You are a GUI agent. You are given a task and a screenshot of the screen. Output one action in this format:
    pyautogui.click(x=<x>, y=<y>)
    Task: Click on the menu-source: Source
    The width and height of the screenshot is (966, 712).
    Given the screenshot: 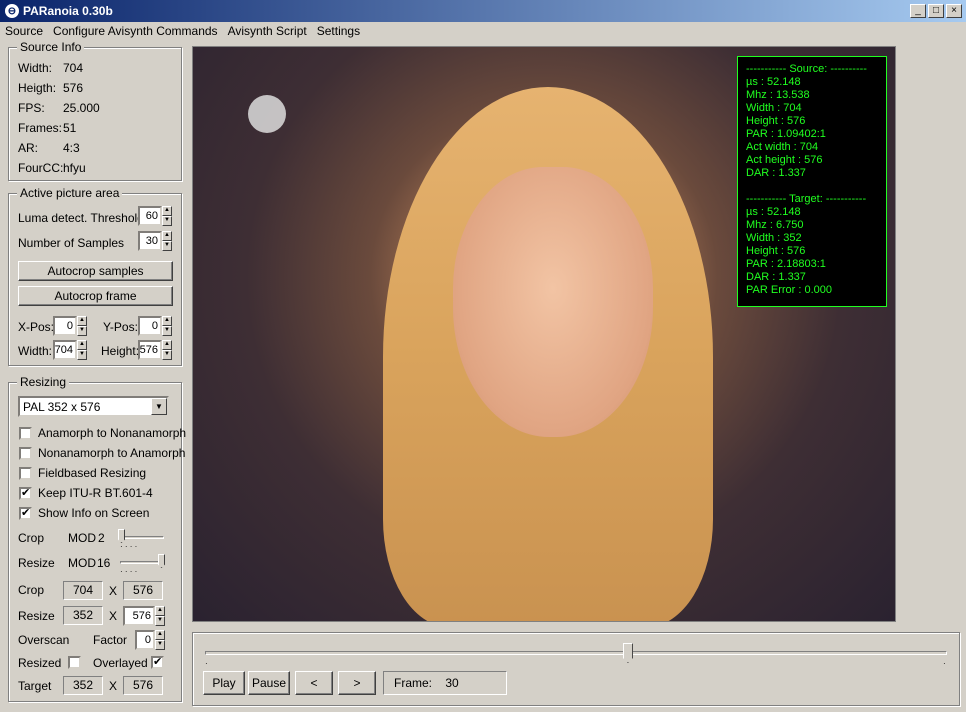 What is the action you would take?
    pyautogui.click(x=24, y=31)
    